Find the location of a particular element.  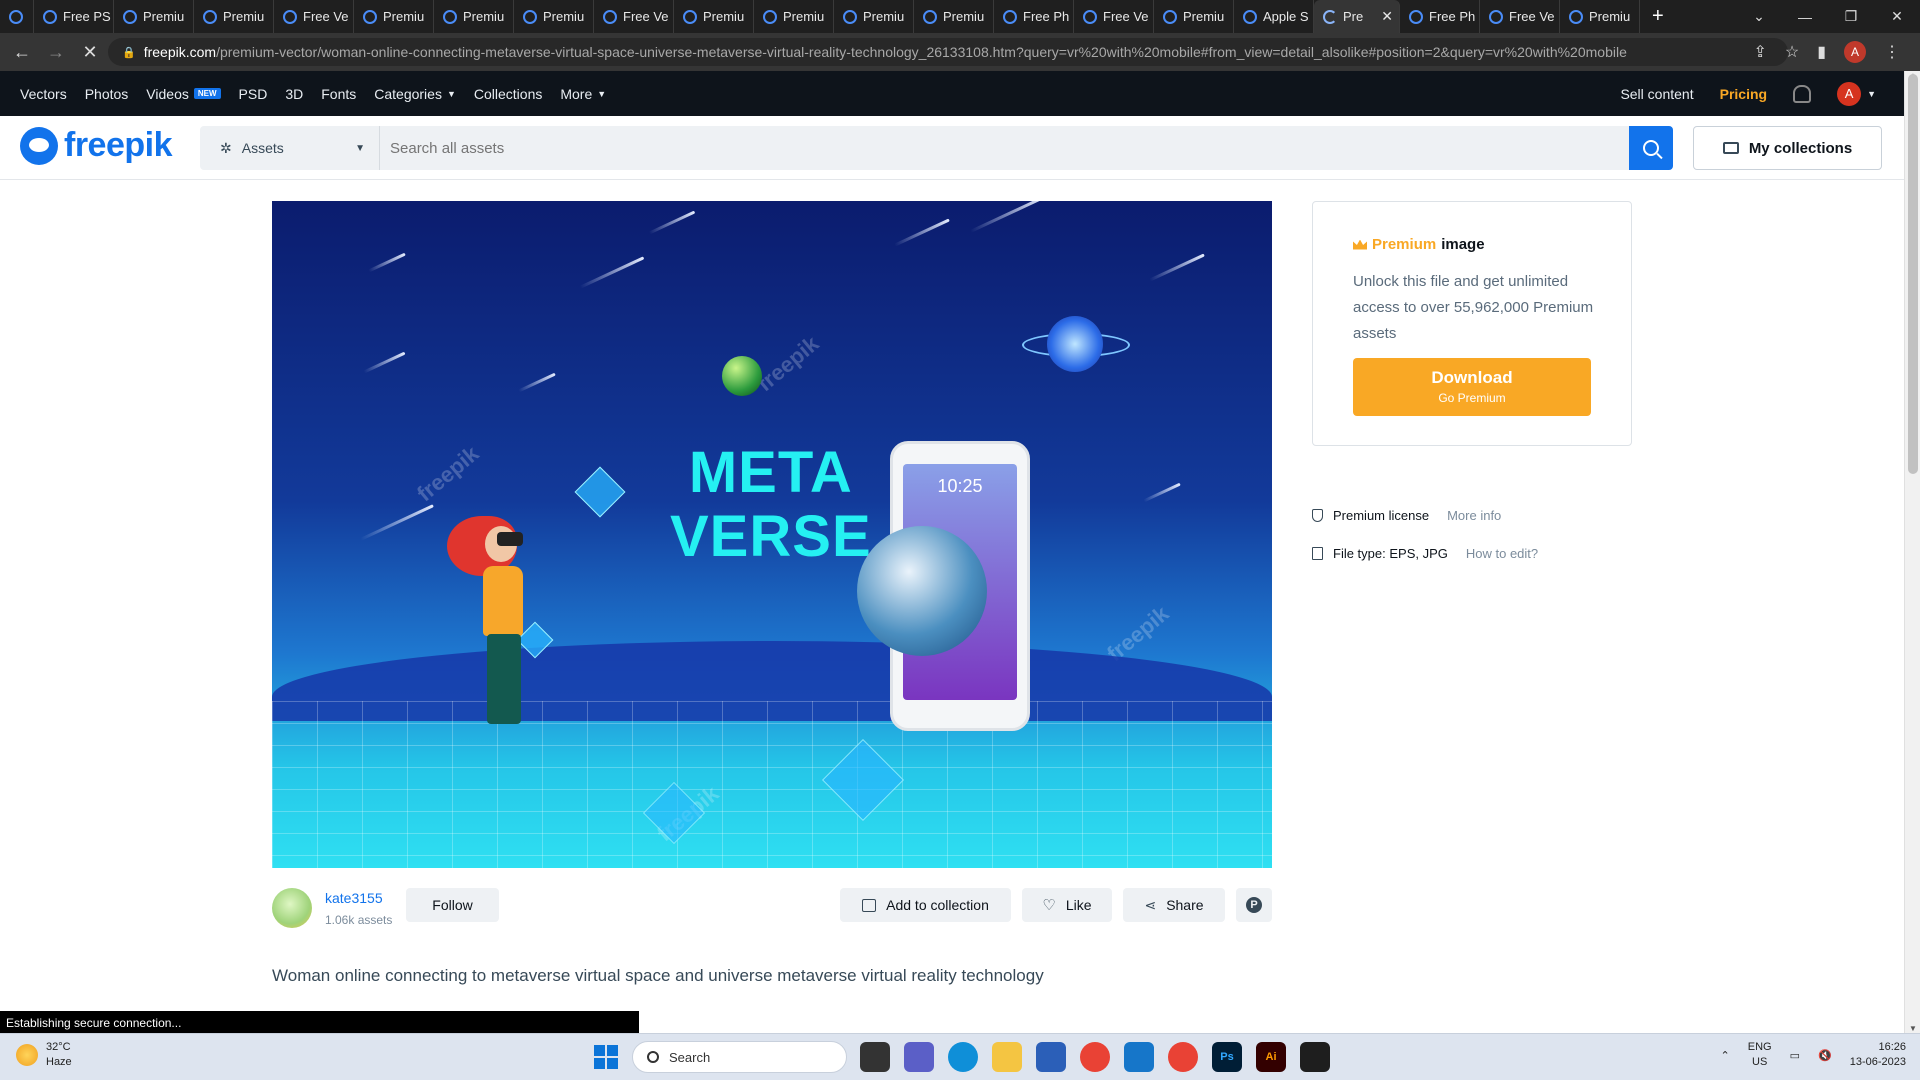

restore-icon: ❐ is located at coordinates (1851, 16).